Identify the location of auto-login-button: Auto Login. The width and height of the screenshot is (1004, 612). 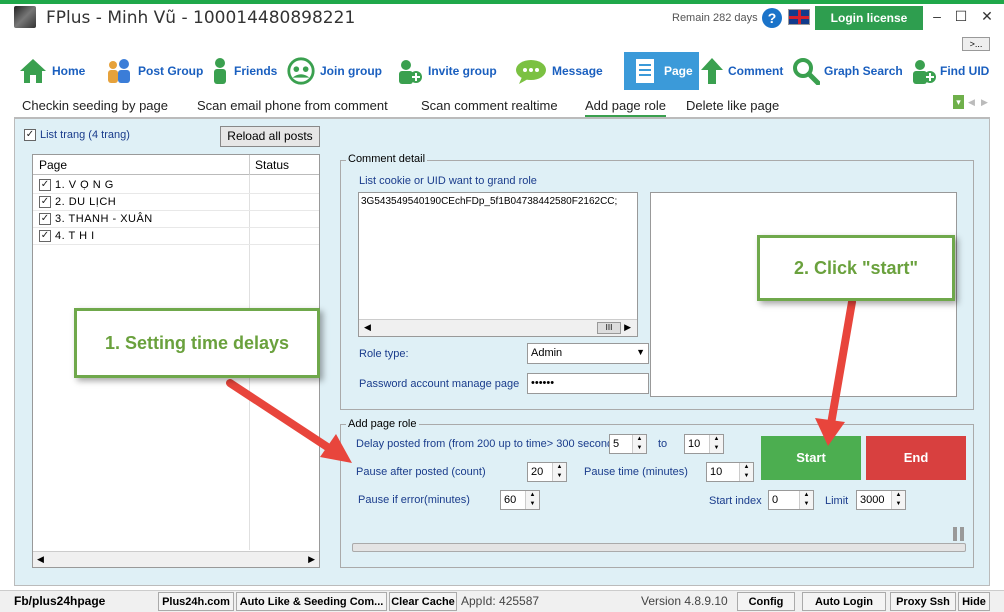
(844, 601).